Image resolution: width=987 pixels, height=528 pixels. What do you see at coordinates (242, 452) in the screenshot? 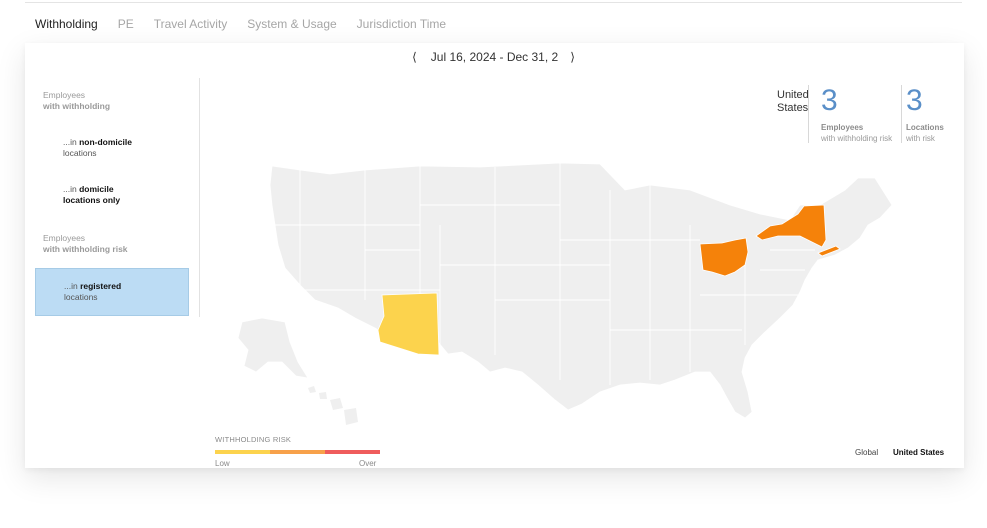
I see `legend-segment-low` at bounding box center [242, 452].